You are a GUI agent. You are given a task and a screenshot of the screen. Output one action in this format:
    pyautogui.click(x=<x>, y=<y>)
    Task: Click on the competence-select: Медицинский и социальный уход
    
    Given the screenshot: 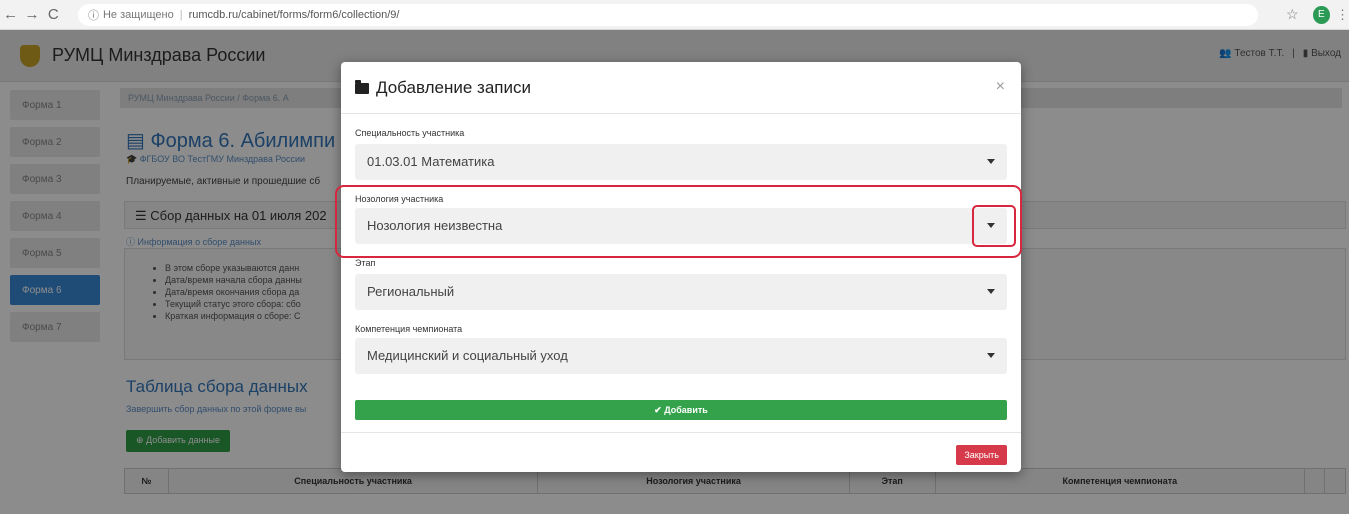 What is the action you would take?
    pyautogui.click(x=681, y=356)
    